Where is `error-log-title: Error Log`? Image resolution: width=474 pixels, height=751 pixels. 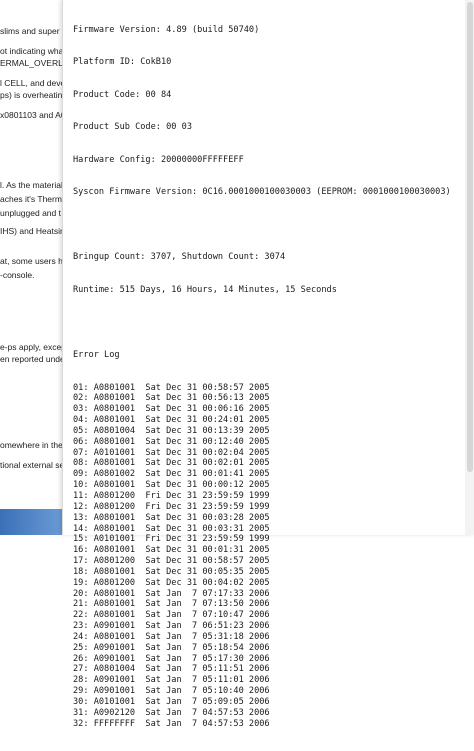 error-log-title: Error Log is located at coordinates (96, 355).